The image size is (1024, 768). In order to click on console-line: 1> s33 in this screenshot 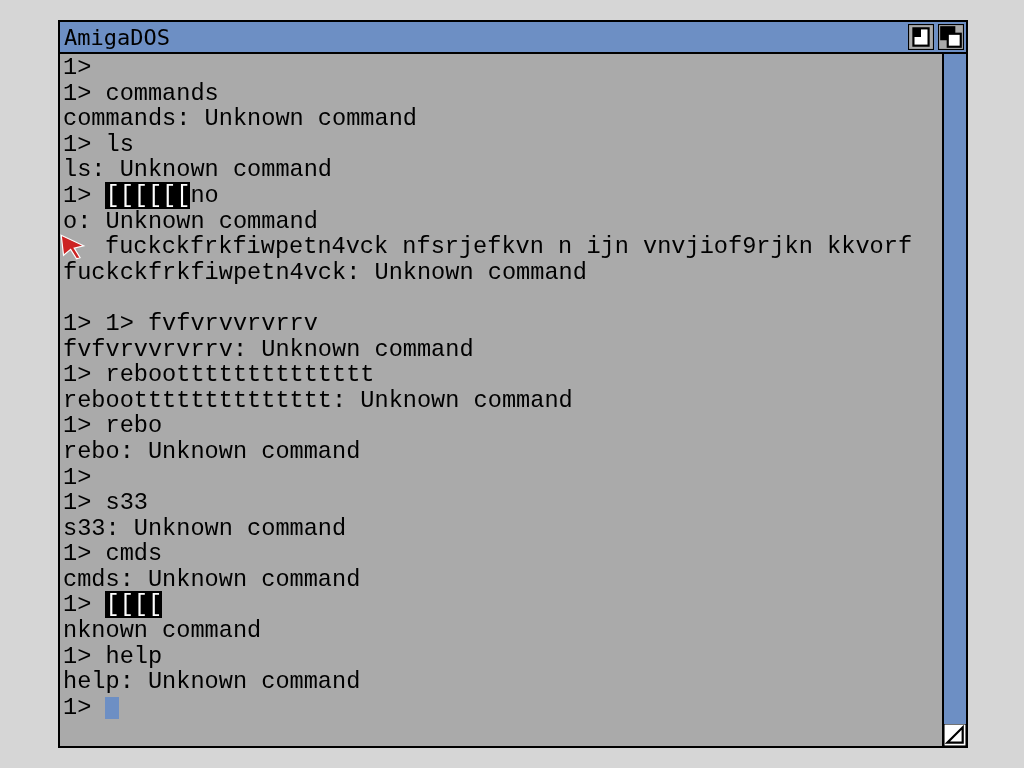, I will do `click(106, 503)`.